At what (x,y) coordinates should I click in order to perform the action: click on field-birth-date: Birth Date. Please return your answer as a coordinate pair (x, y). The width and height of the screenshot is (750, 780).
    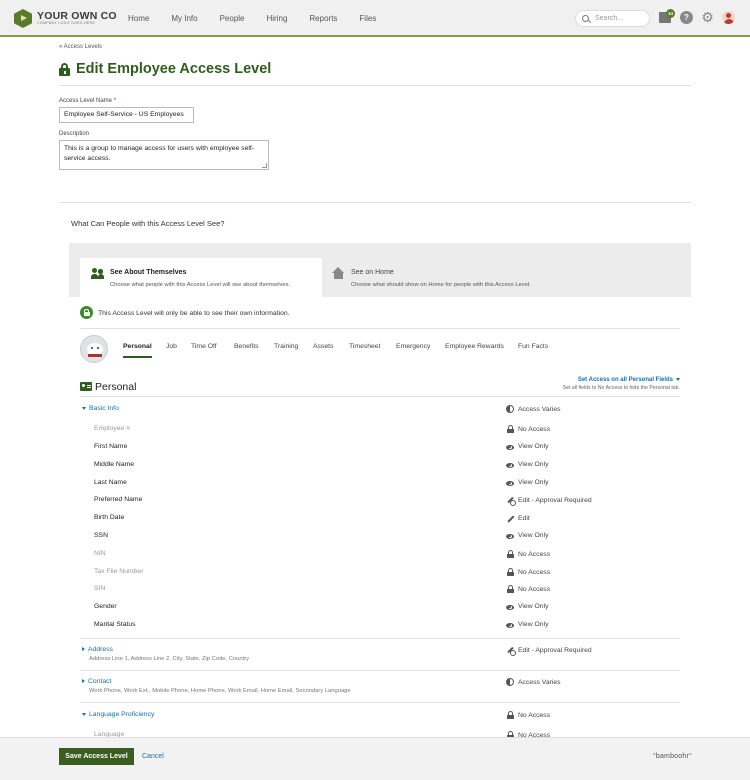
    Looking at the image, I should click on (109, 517).